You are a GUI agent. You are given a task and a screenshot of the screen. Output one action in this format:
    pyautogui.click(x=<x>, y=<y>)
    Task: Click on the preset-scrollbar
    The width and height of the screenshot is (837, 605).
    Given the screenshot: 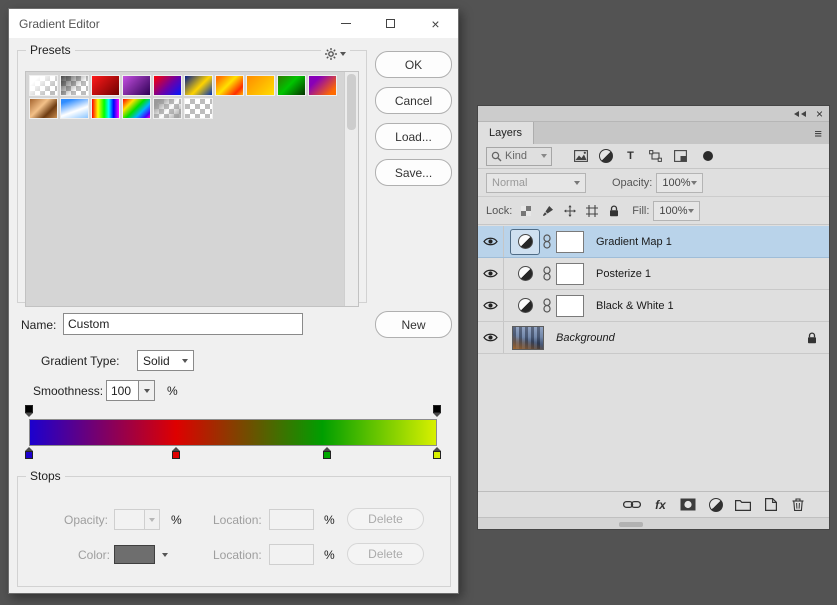 What is the action you would take?
    pyautogui.click(x=351, y=189)
    